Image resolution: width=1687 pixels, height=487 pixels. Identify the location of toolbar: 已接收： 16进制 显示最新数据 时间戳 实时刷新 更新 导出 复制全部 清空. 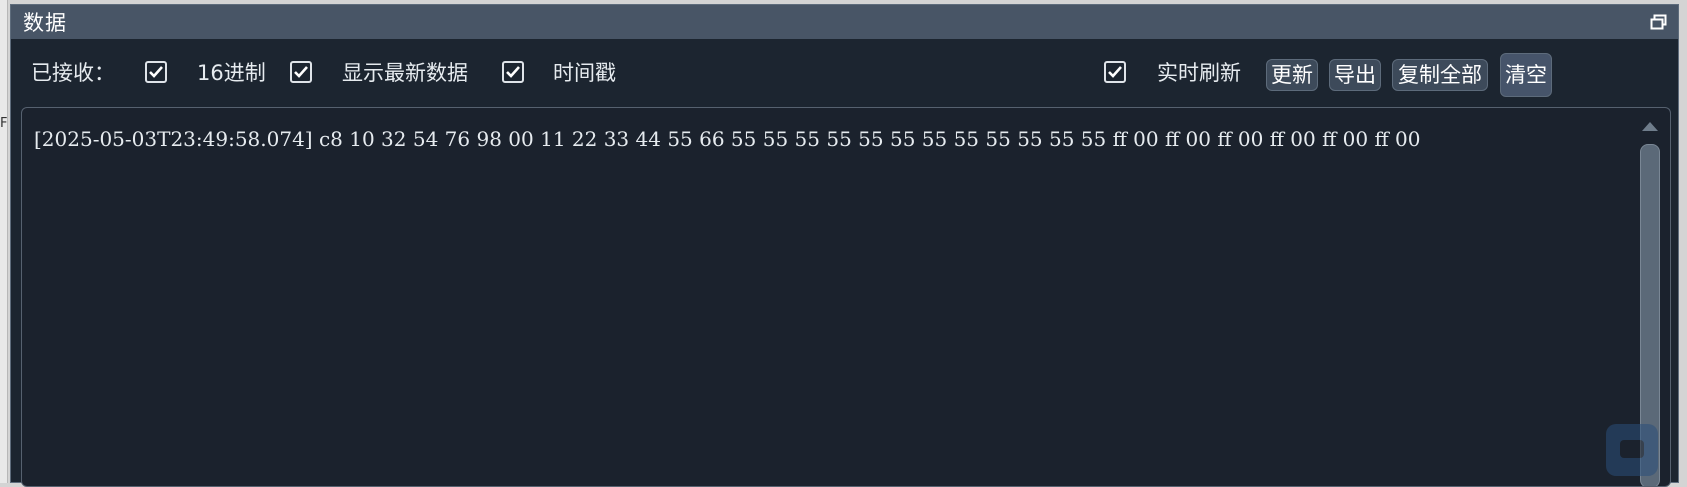
(844, 72).